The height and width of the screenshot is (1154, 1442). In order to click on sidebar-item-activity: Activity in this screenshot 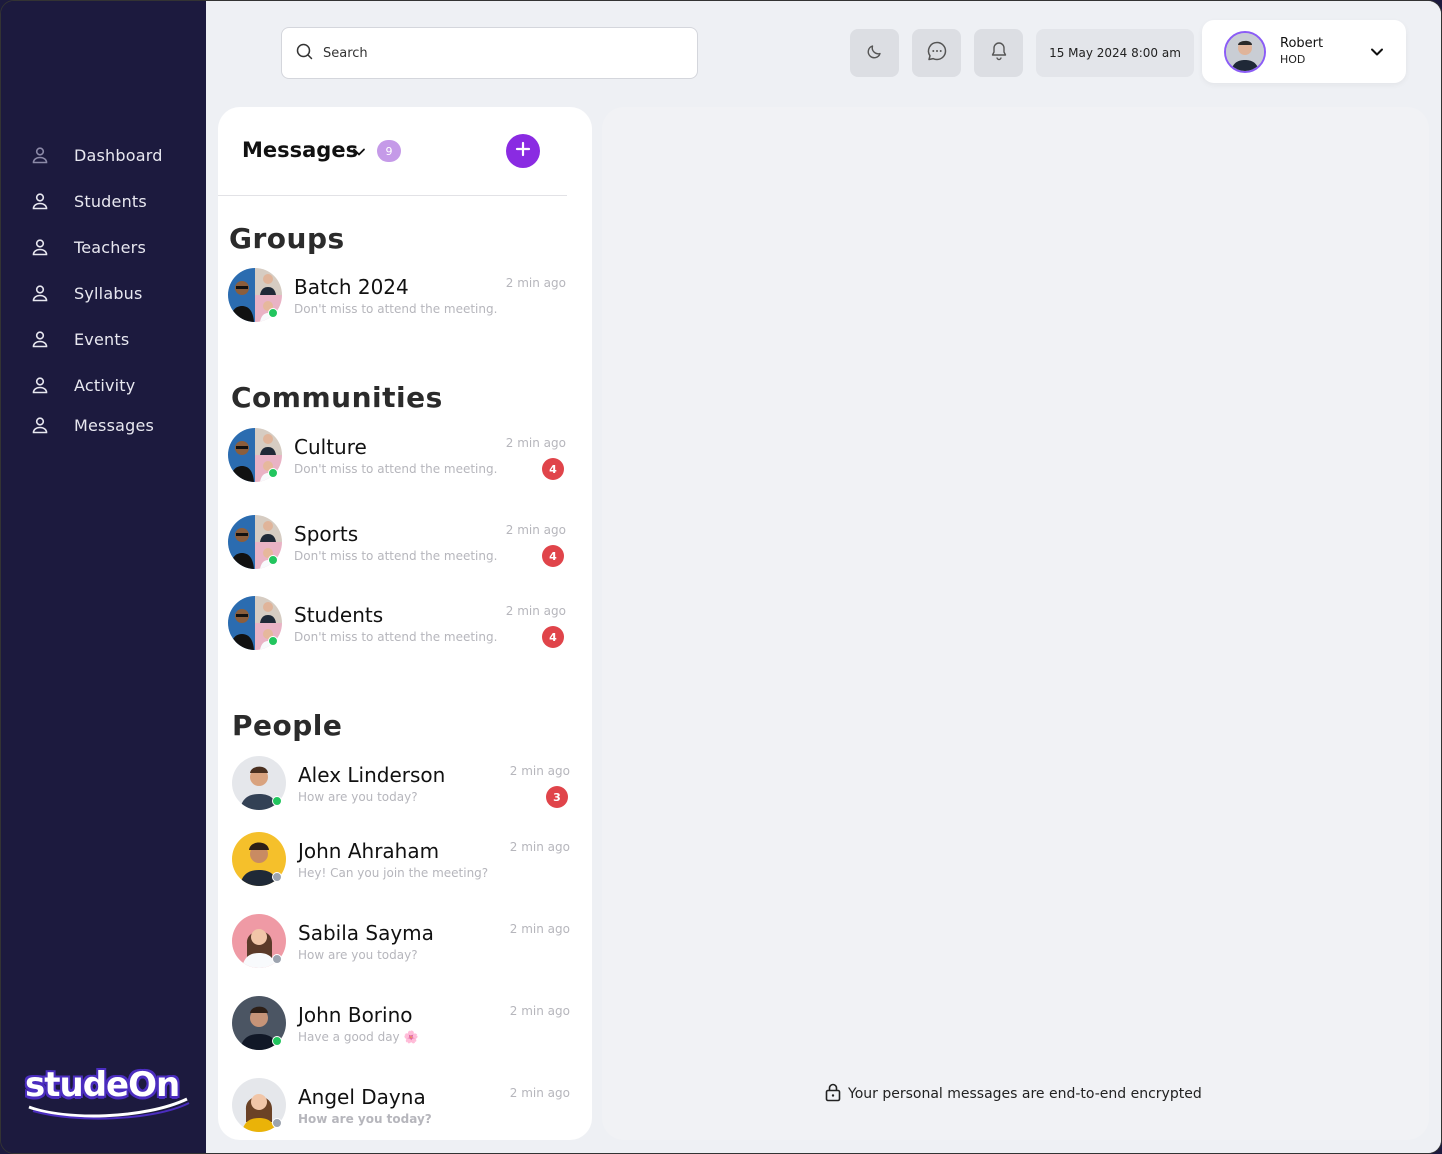, I will do `click(82, 385)`.